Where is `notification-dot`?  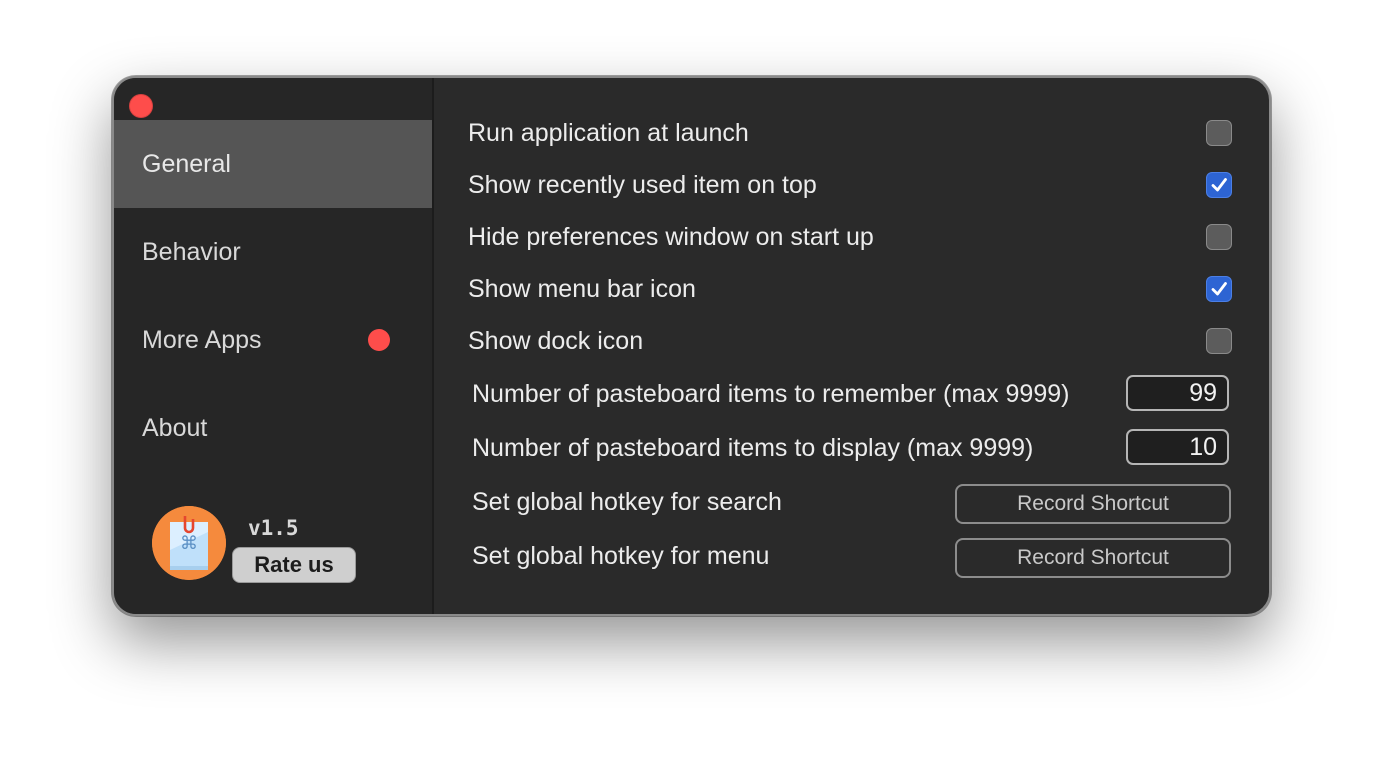
notification-dot is located at coordinates (379, 340).